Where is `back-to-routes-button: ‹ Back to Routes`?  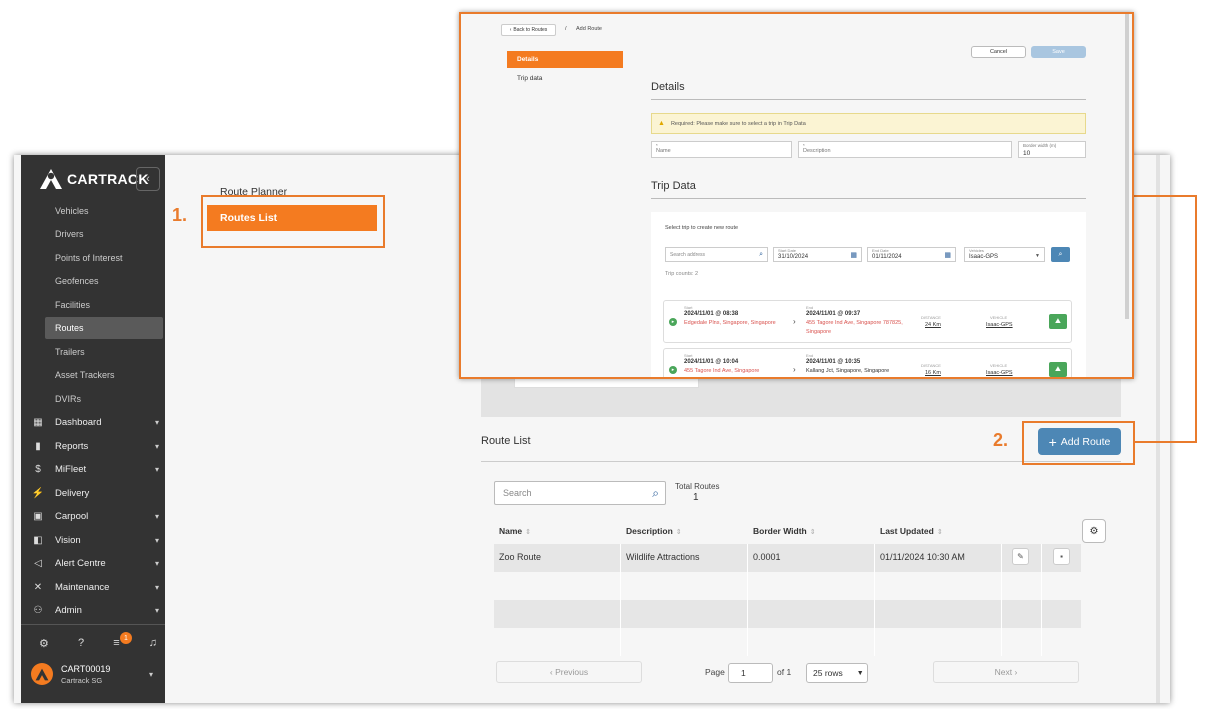
back-to-routes-button: ‹ Back to Routes is located at coordinates (528, 30).